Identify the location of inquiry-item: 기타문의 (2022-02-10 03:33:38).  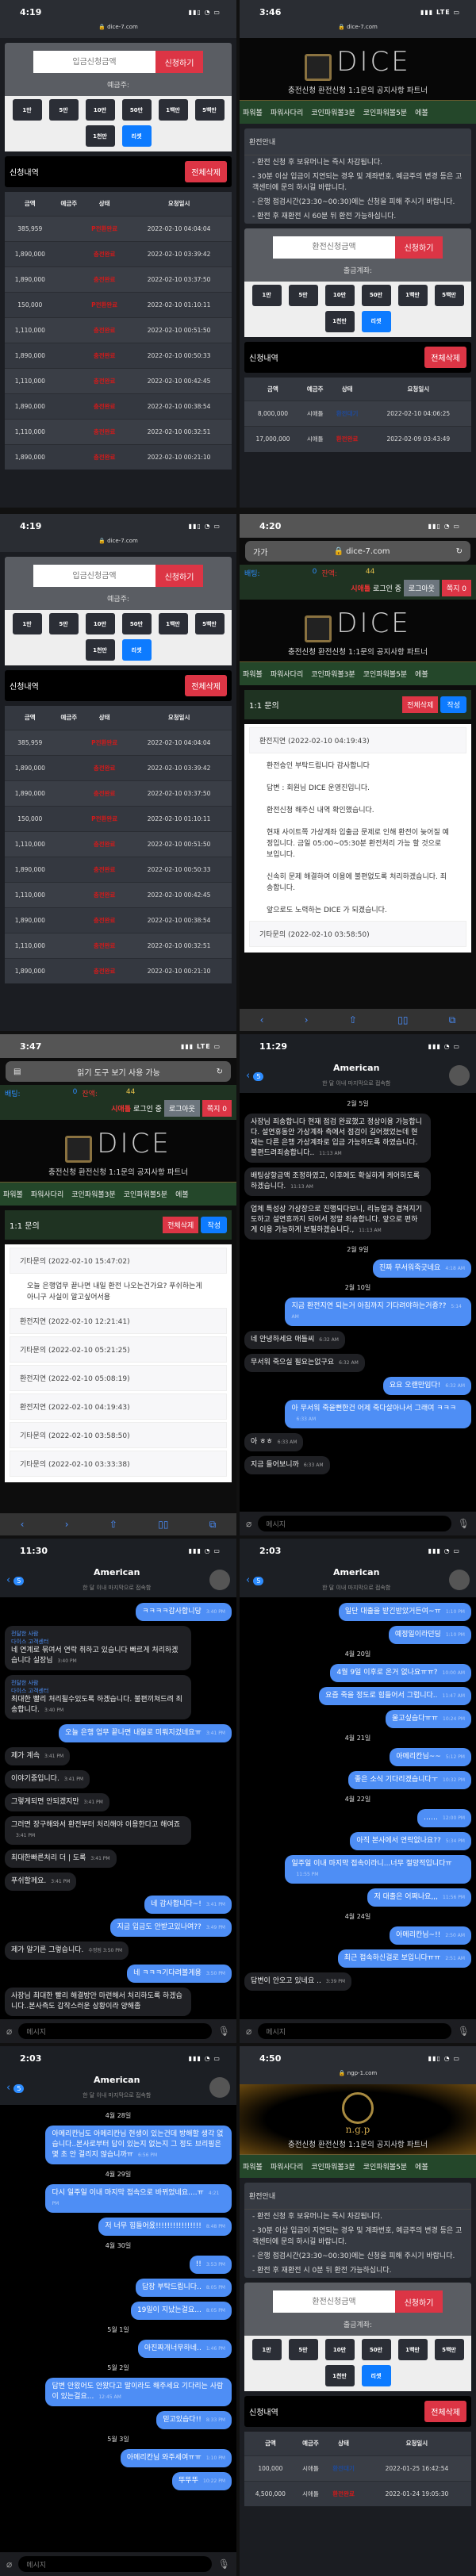
(118, 1463).